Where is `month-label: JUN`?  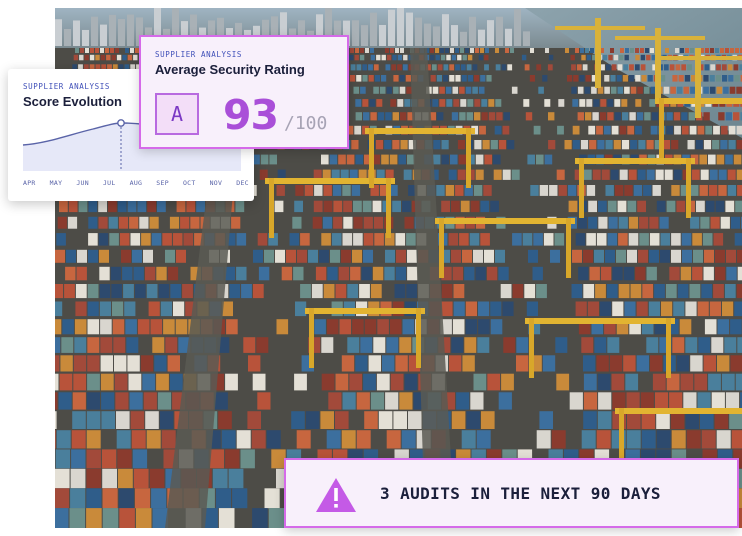
month-label: JUN is located at coordinates (82, 183).